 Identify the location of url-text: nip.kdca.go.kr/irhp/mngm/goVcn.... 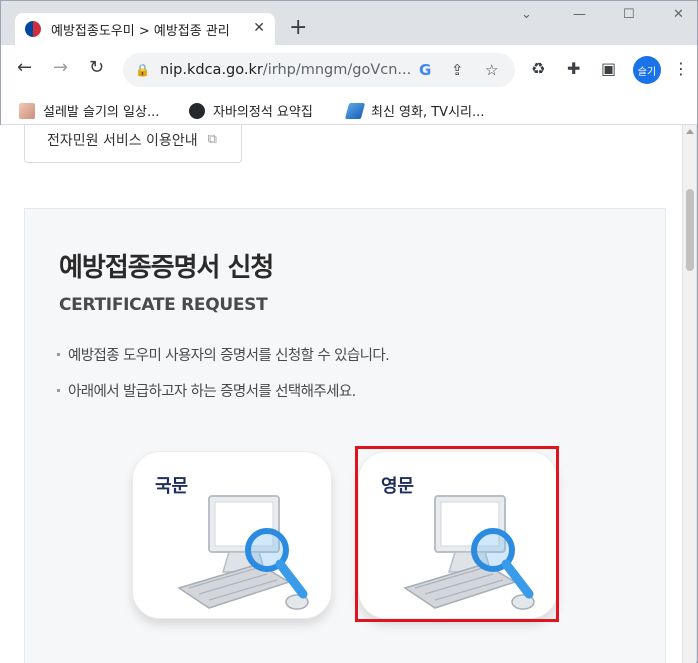
(295, 70).